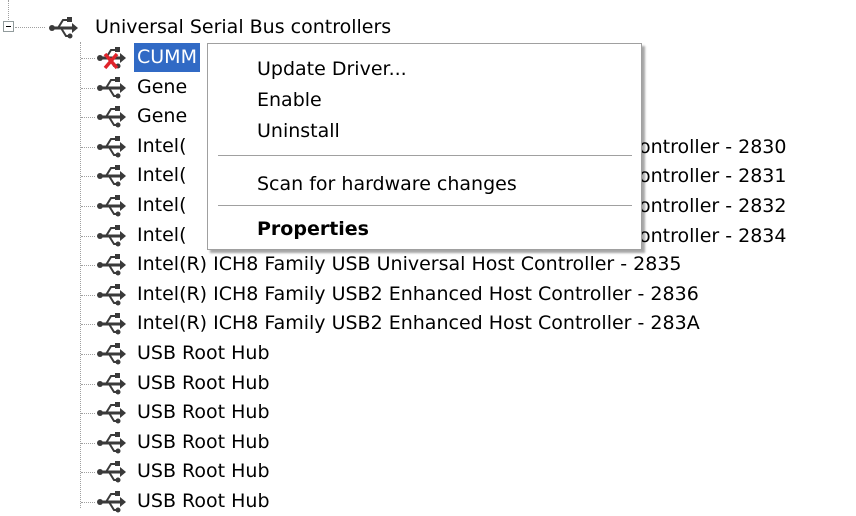 This screenshot has width=856, height=516. What do you see at coordinates (424, 100) in the screenshot?
I see `menu-item-enable: Enable` at bounding box center [424, 100].